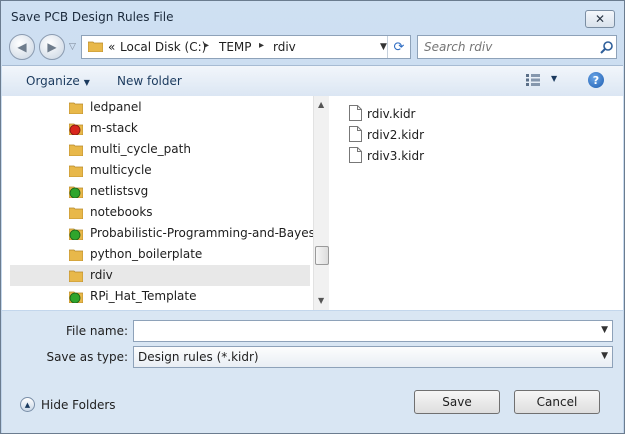  What do you see at coordinates (554, 78) in the screenshot?
I see `view-dropdown-arrow: ▼` at bounding box center [554, 78].